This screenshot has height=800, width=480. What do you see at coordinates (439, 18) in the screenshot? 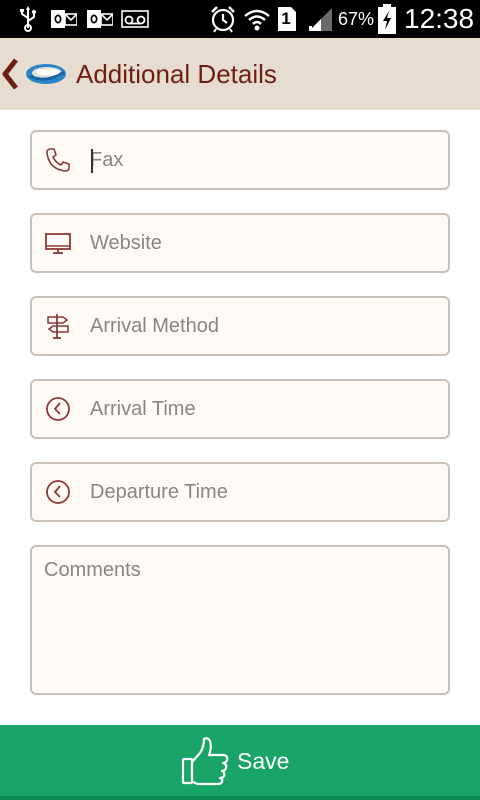
I see `clock: 12:38` at bounding box center [439, 18].